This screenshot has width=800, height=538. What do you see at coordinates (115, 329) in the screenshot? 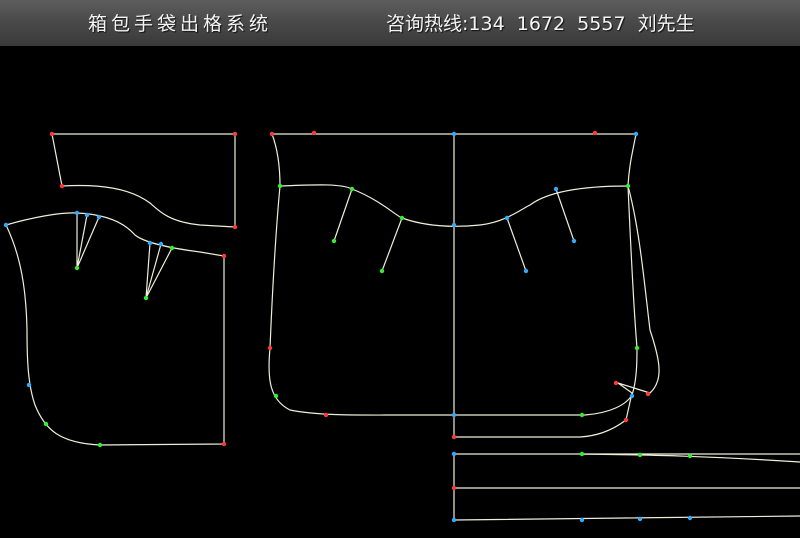
I see `pattern-piece-left-outline` at bounding box center [115, 329].